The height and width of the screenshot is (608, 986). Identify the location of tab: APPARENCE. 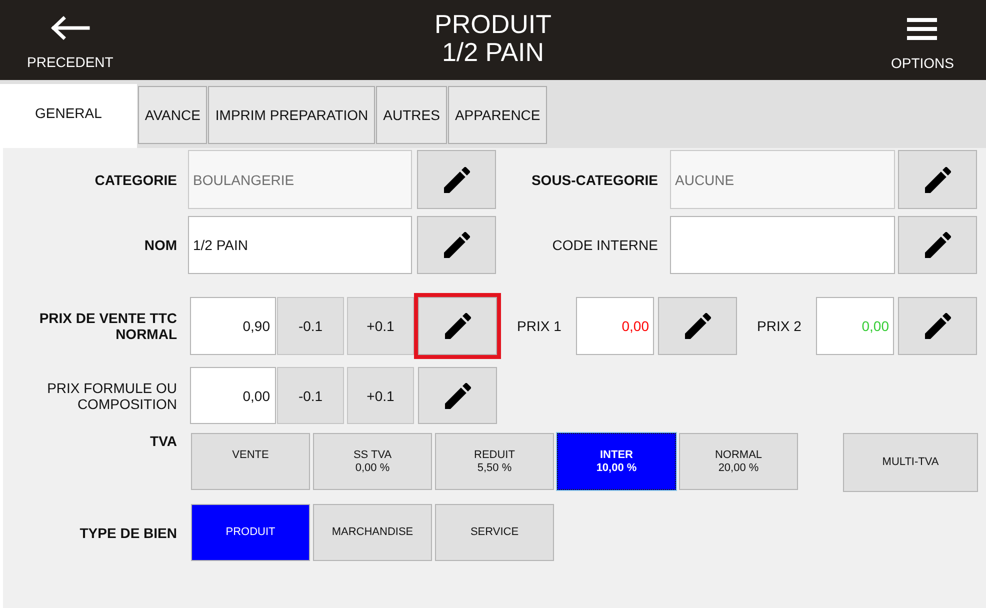
(498, 115).